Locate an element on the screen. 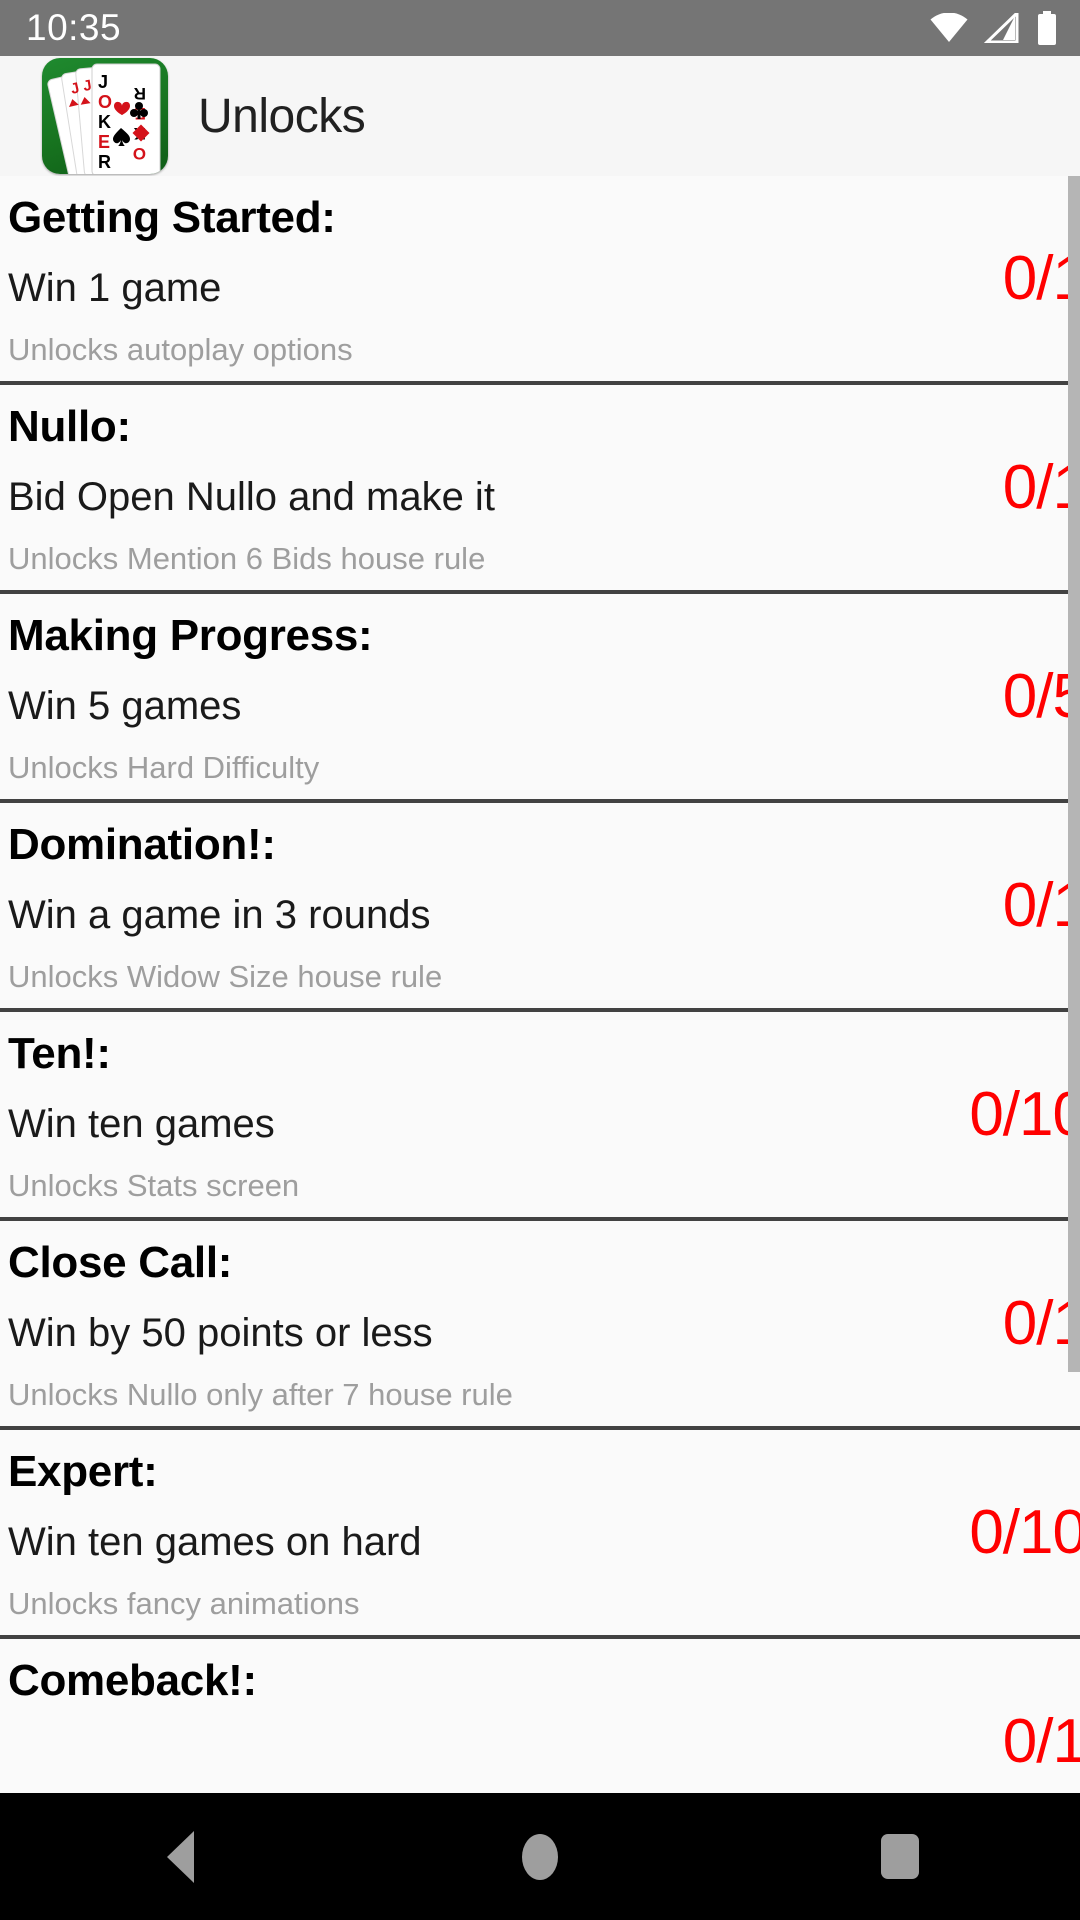 This screenshot has width=1080, height=1920. unlock-title: Comeback!: is located at coordinates (132, 1680).